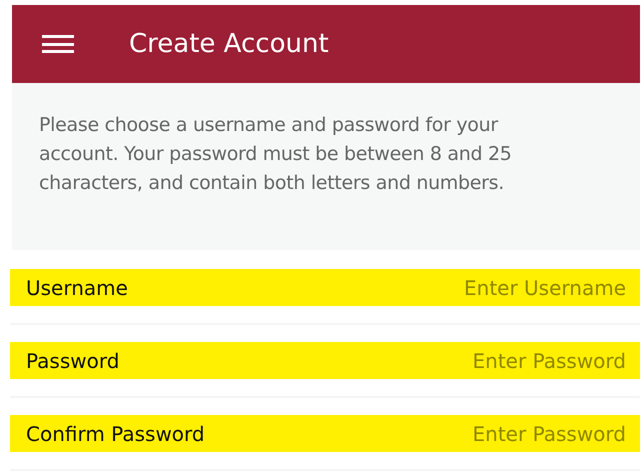 This screenshot has height=472, width=644. I want to click on field-label: Password, so click(73, 361).